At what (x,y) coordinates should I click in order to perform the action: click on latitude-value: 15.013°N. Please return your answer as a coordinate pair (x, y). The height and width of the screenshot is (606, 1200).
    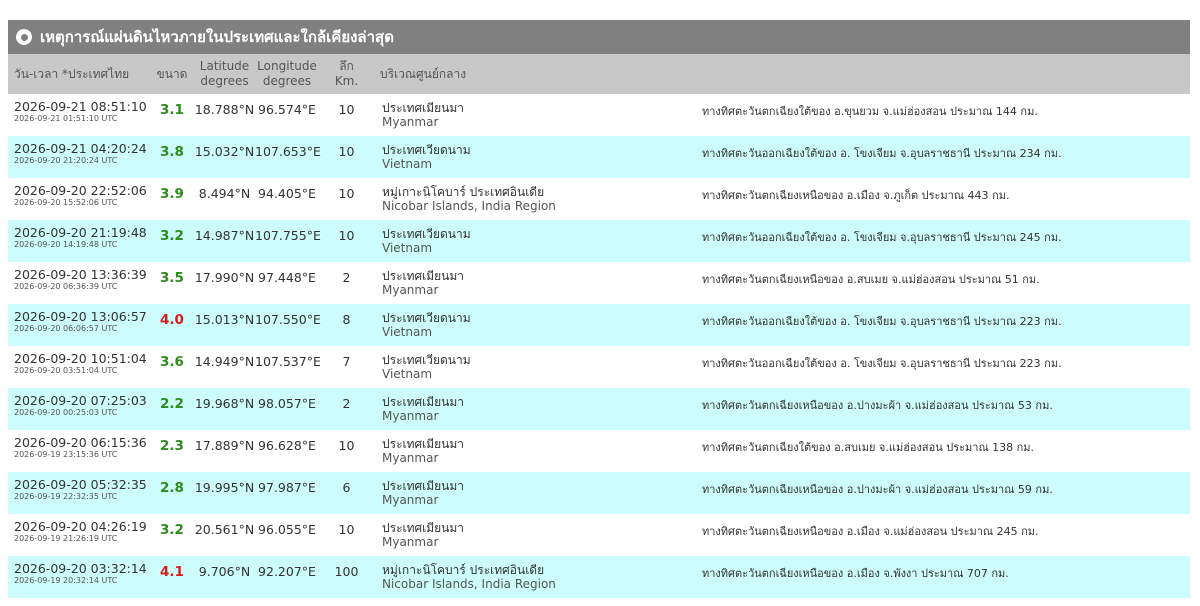
    Looking at the image, I should click on (224, 319).